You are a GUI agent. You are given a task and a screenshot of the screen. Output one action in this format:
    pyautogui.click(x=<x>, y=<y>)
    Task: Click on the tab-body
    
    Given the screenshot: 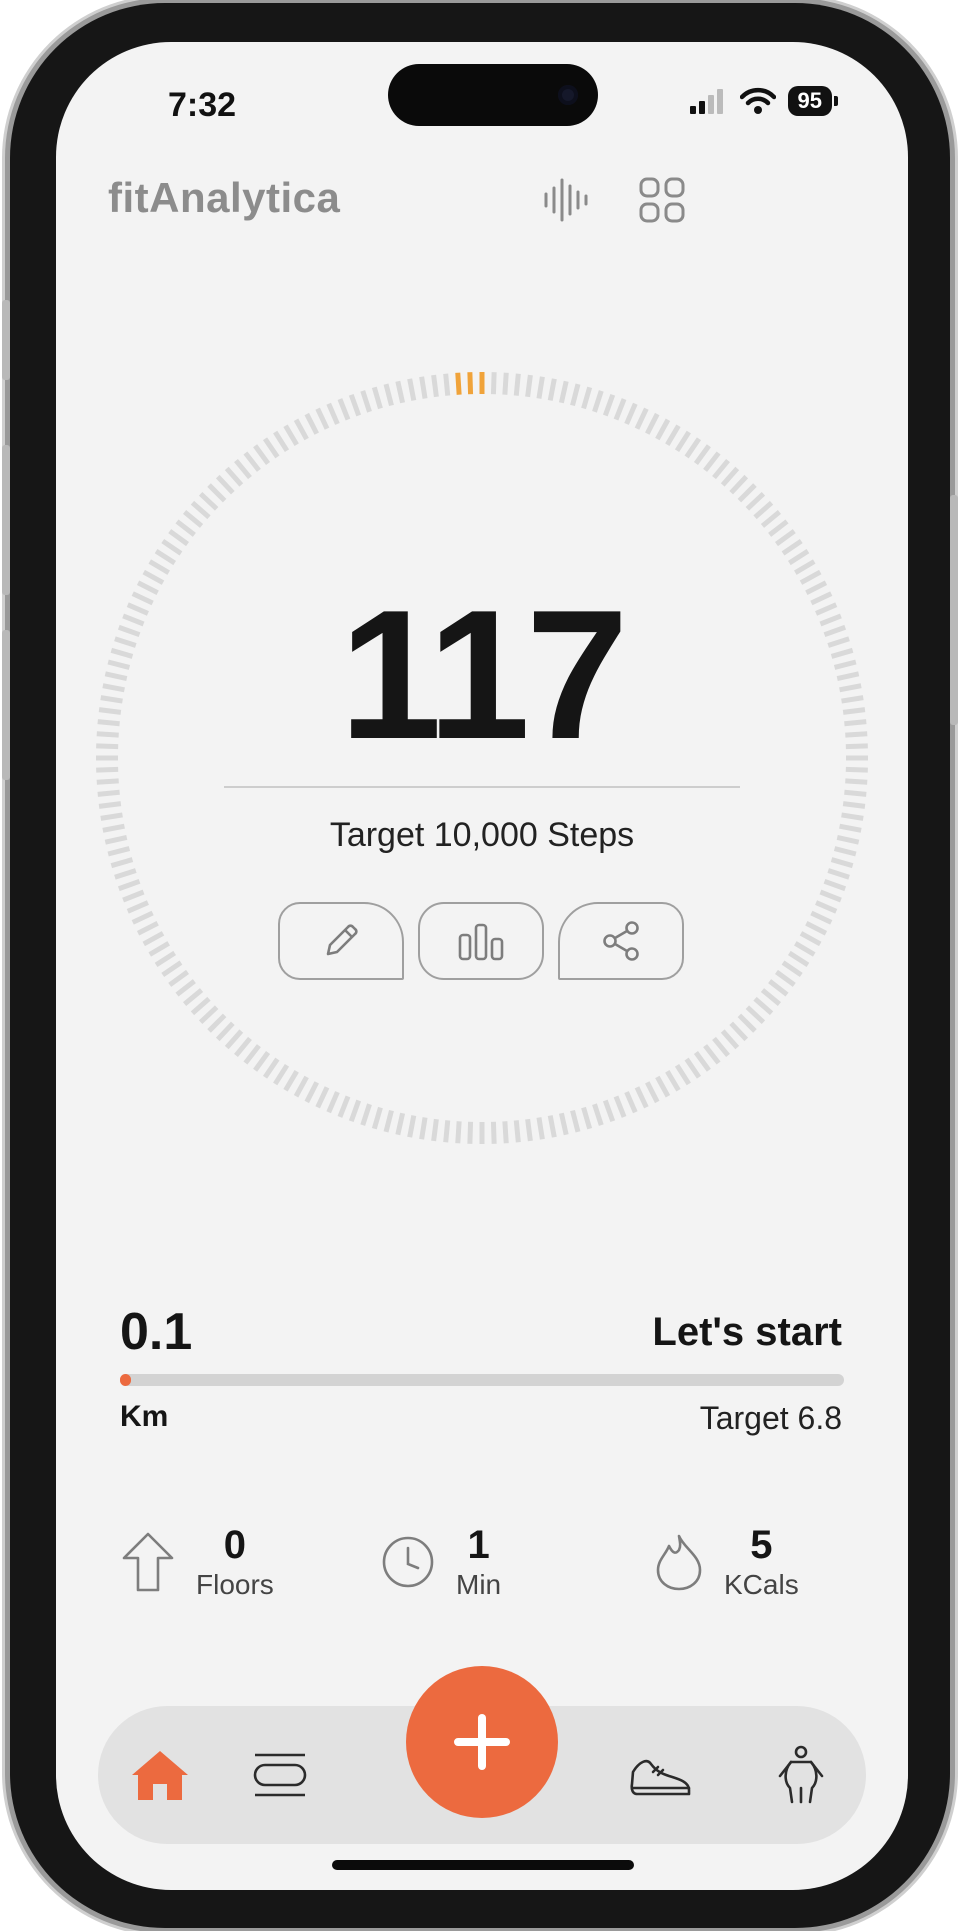 What is the action you would take?
    pyautogui.click(x=801, y=1775)
    